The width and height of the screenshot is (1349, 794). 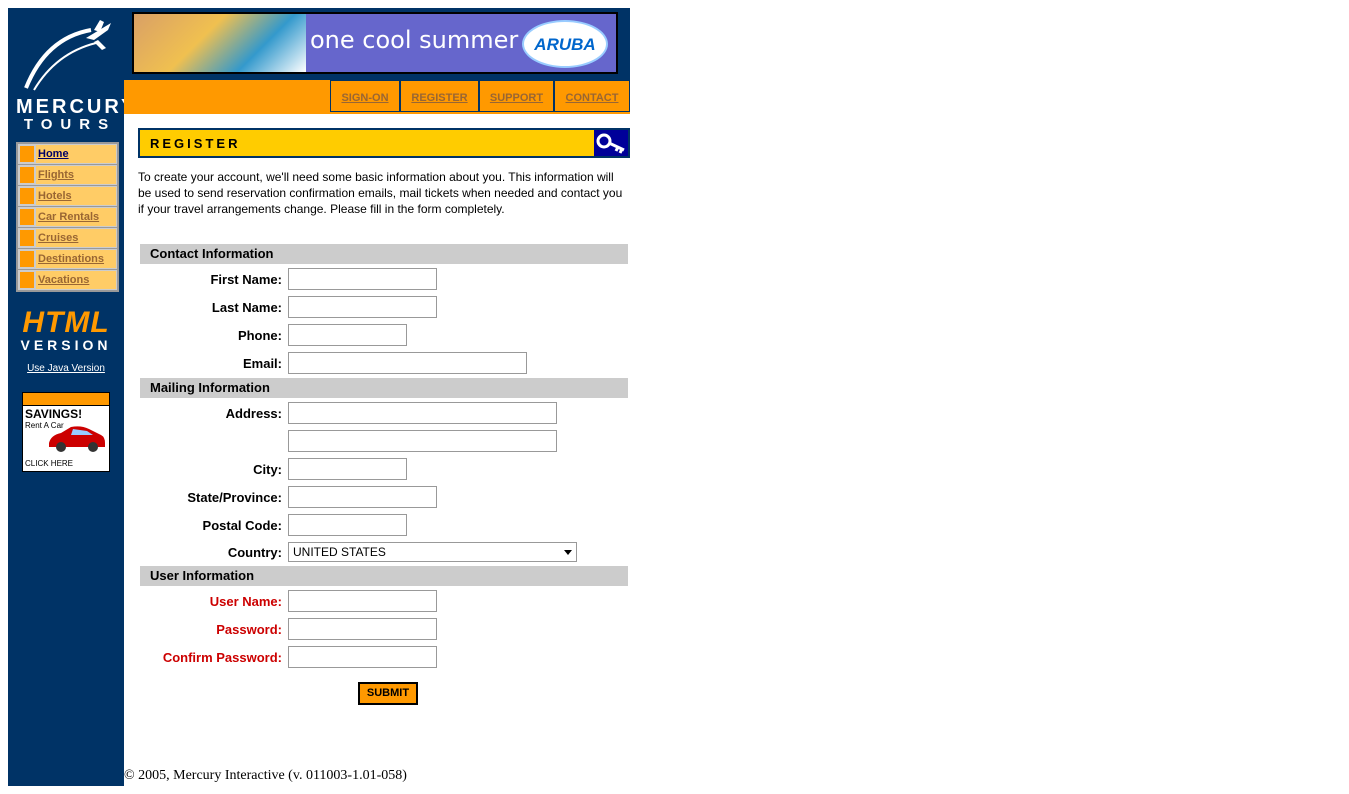 What do you see at coordinates (76, 217) in the screenshot?
I see `sidebar-item-label: Car Rentals` at bounding box center [76, 217].